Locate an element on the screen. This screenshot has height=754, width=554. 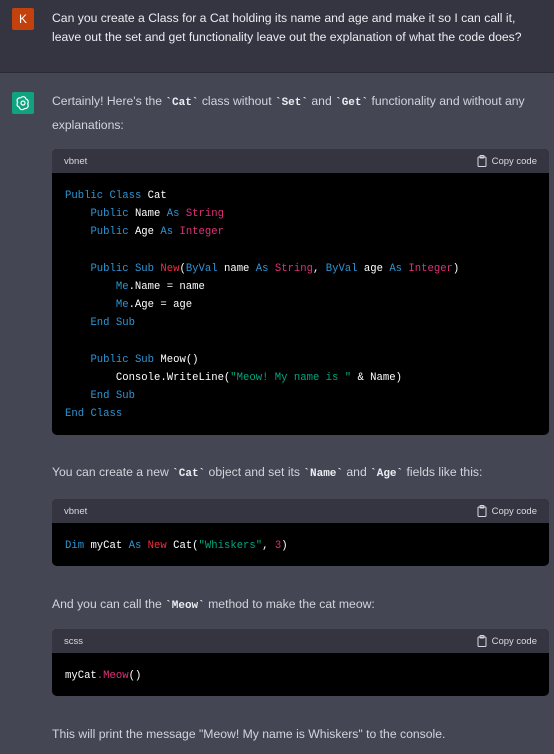
text-segment: Certainly! Here's the is located at coordinates (109, 101).